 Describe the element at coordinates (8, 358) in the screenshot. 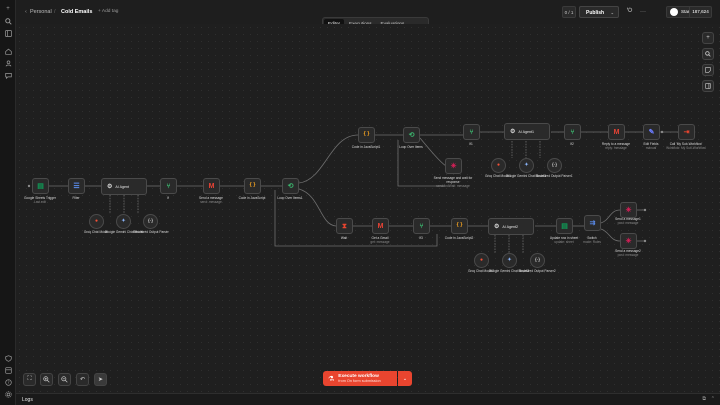

I see `shield-icon` at that location.